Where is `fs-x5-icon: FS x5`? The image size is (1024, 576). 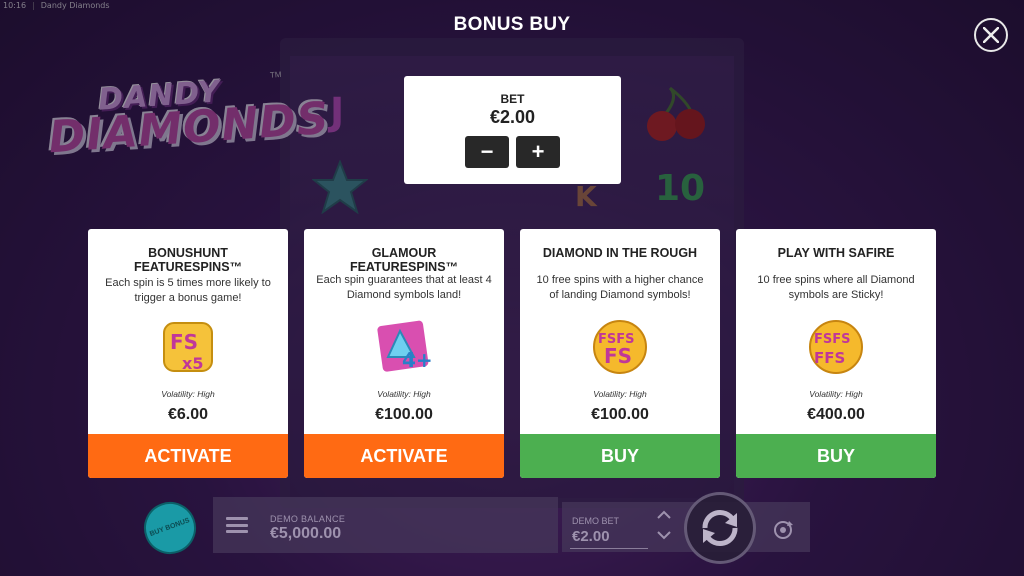 fs-x5-icon: FS x5 is located at coordinates (188, 347).